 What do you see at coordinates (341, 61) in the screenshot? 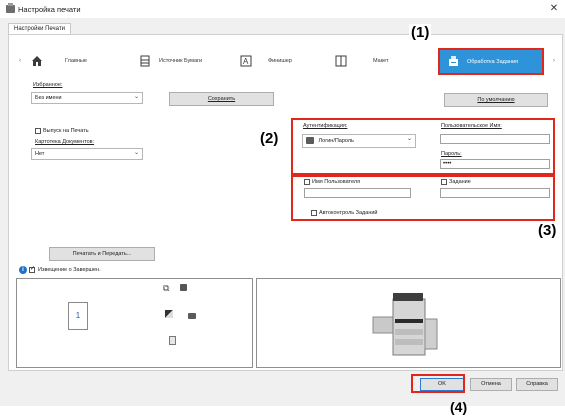
I see `layout-icon` at bounding box center [341, 61].